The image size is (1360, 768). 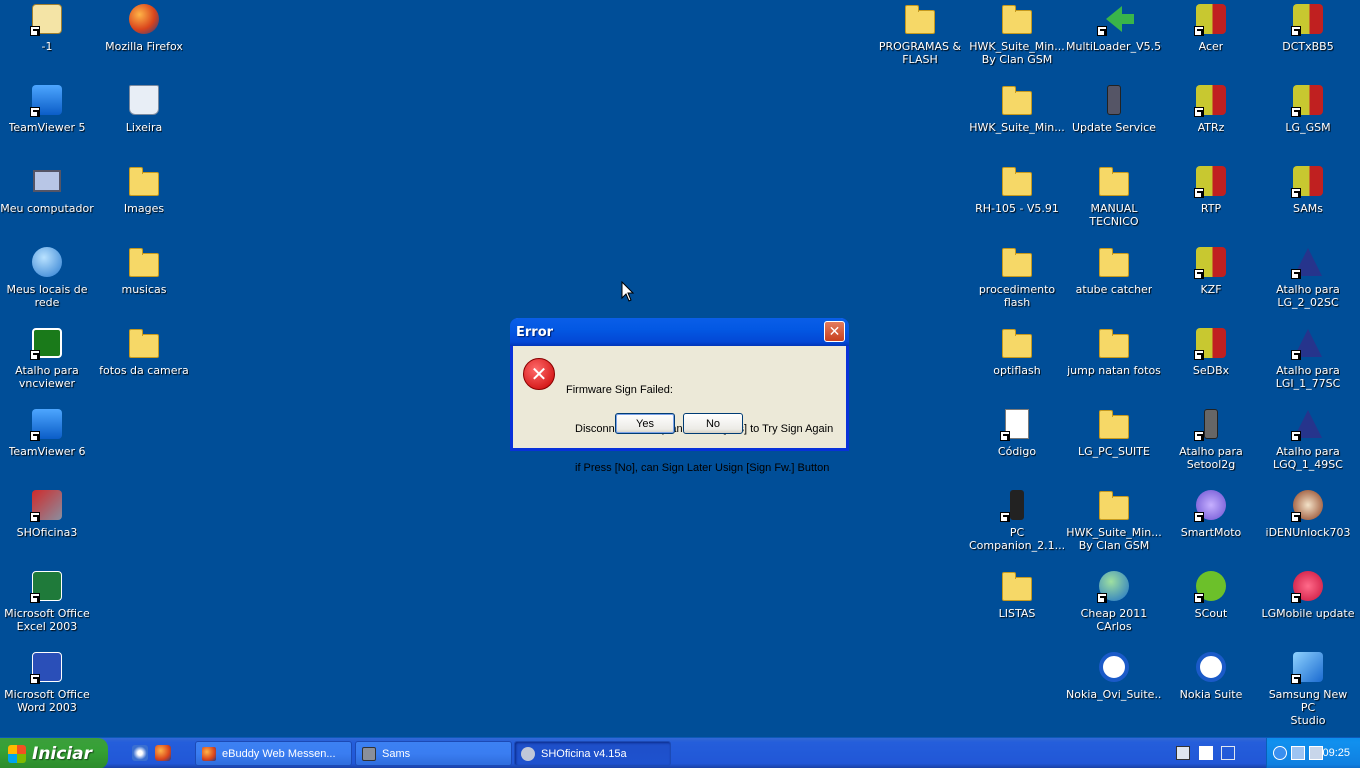 I want to click on desktop-icon: SeDBx, so click(x=1211, y=351).